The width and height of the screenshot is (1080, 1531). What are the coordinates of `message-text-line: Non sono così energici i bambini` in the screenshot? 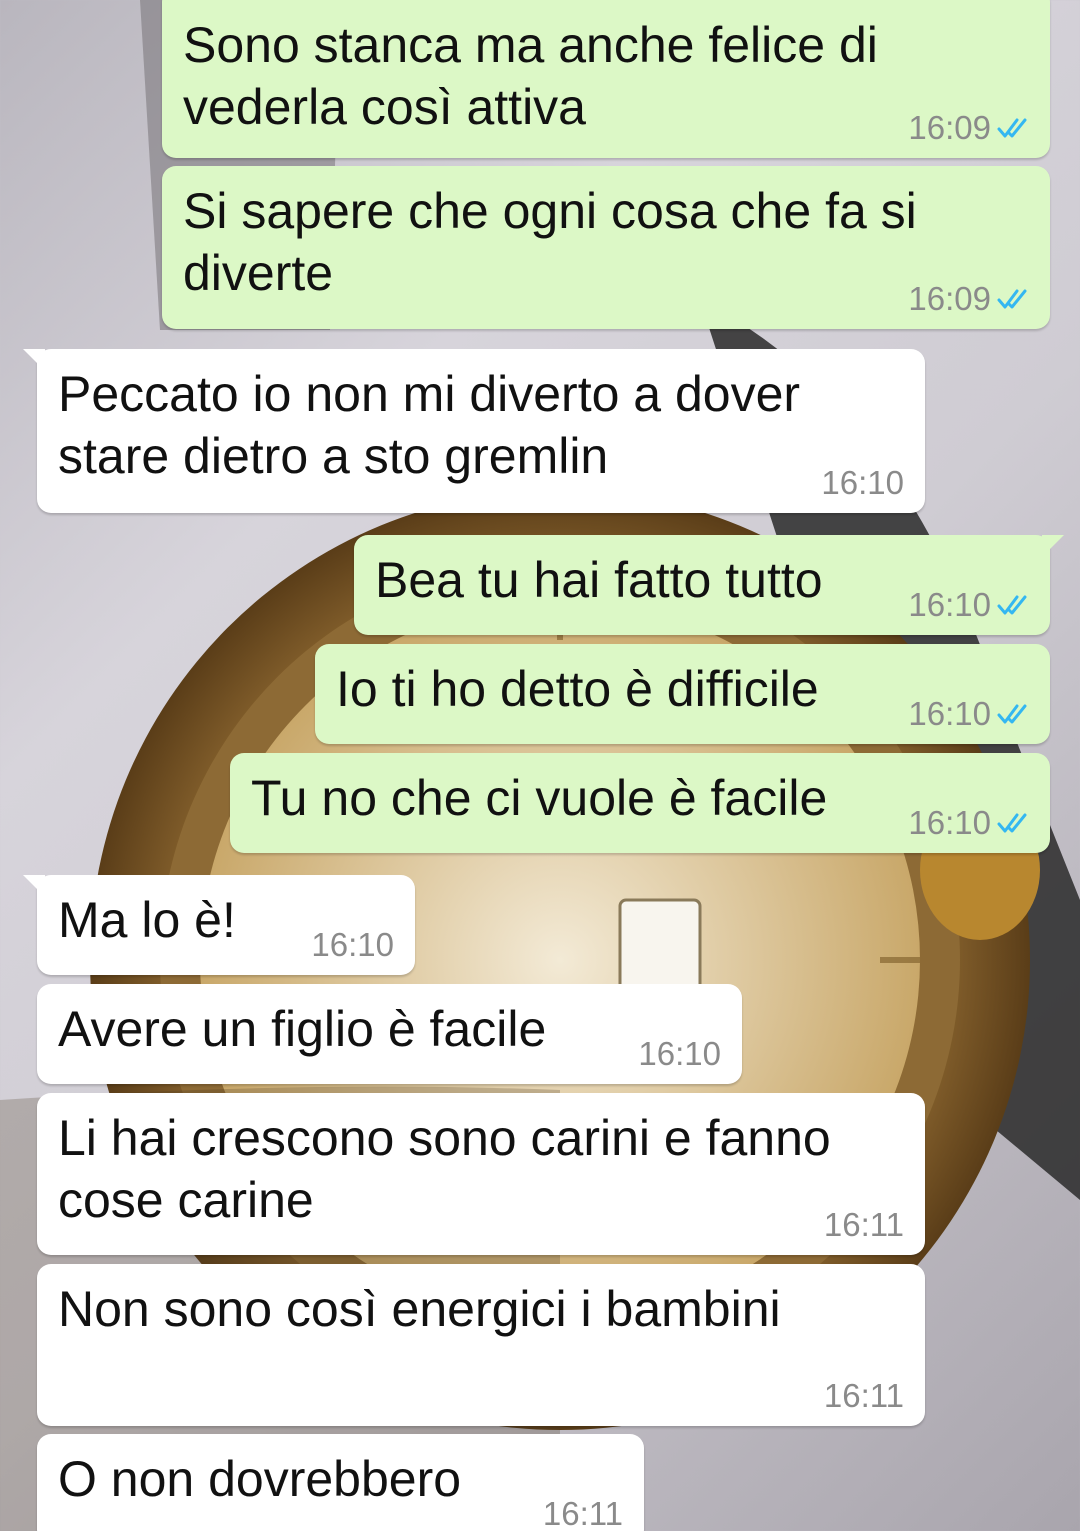 It's located at (419, 1309).